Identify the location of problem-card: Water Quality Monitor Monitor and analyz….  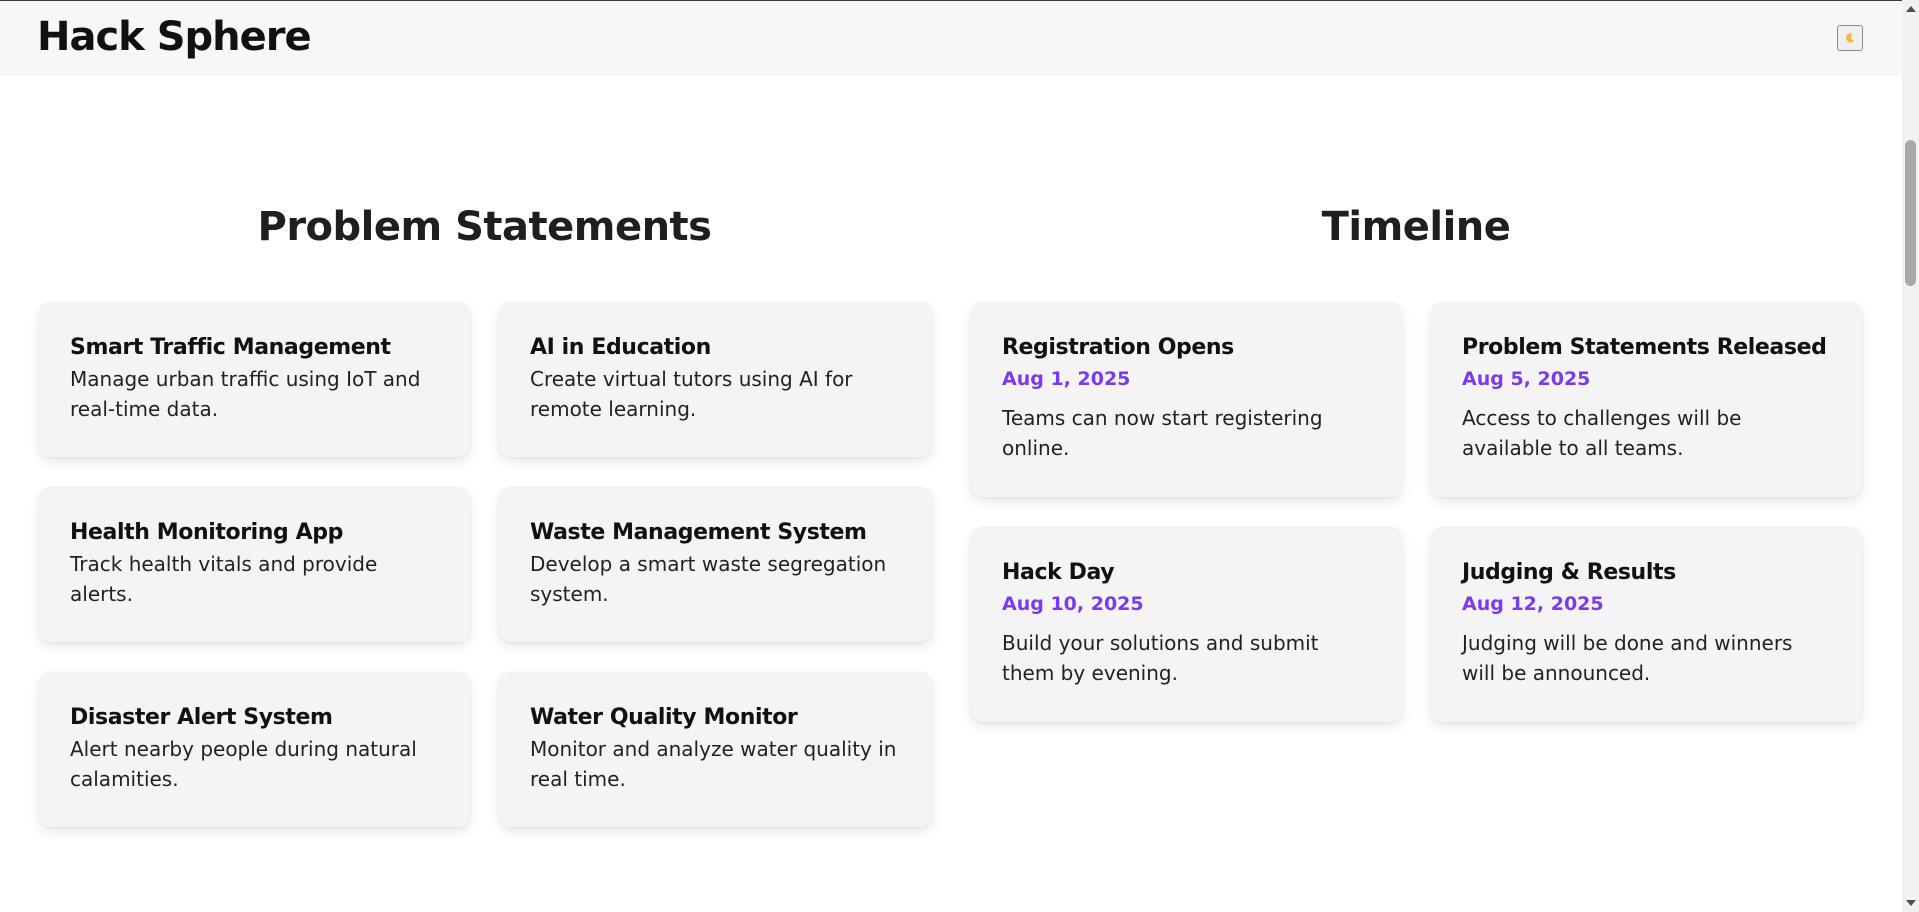
(715, 749).